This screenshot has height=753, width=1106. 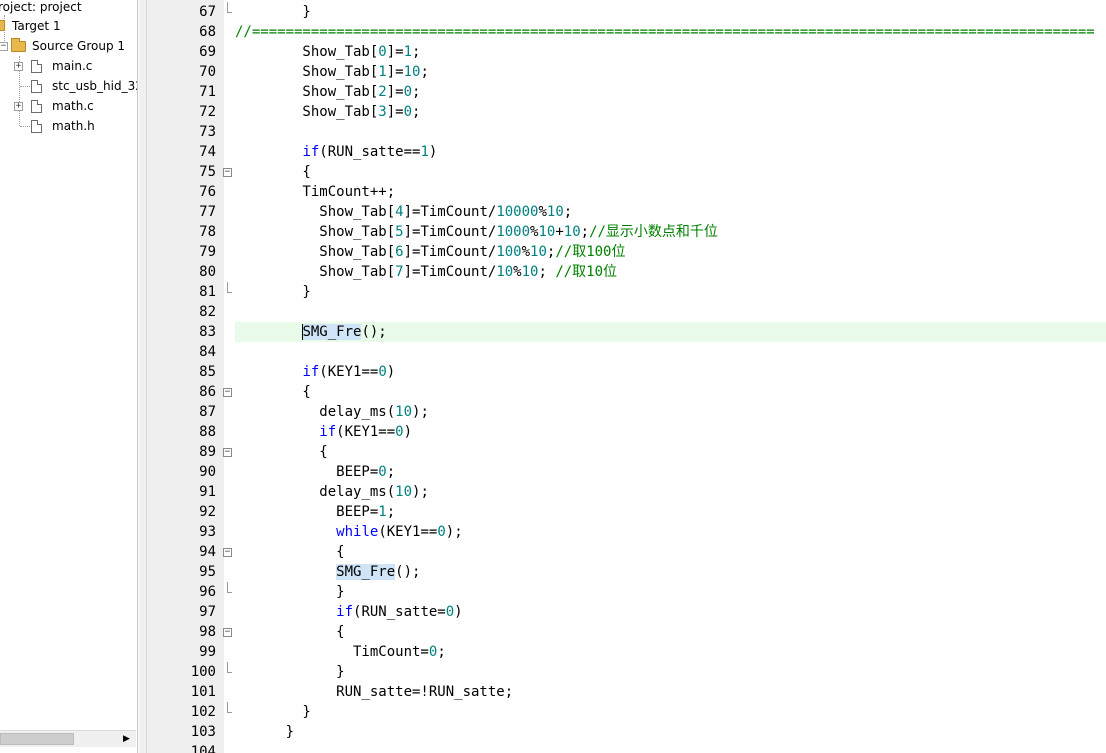 I want to click on code-line: 94− {, so click(x=626, y=552).